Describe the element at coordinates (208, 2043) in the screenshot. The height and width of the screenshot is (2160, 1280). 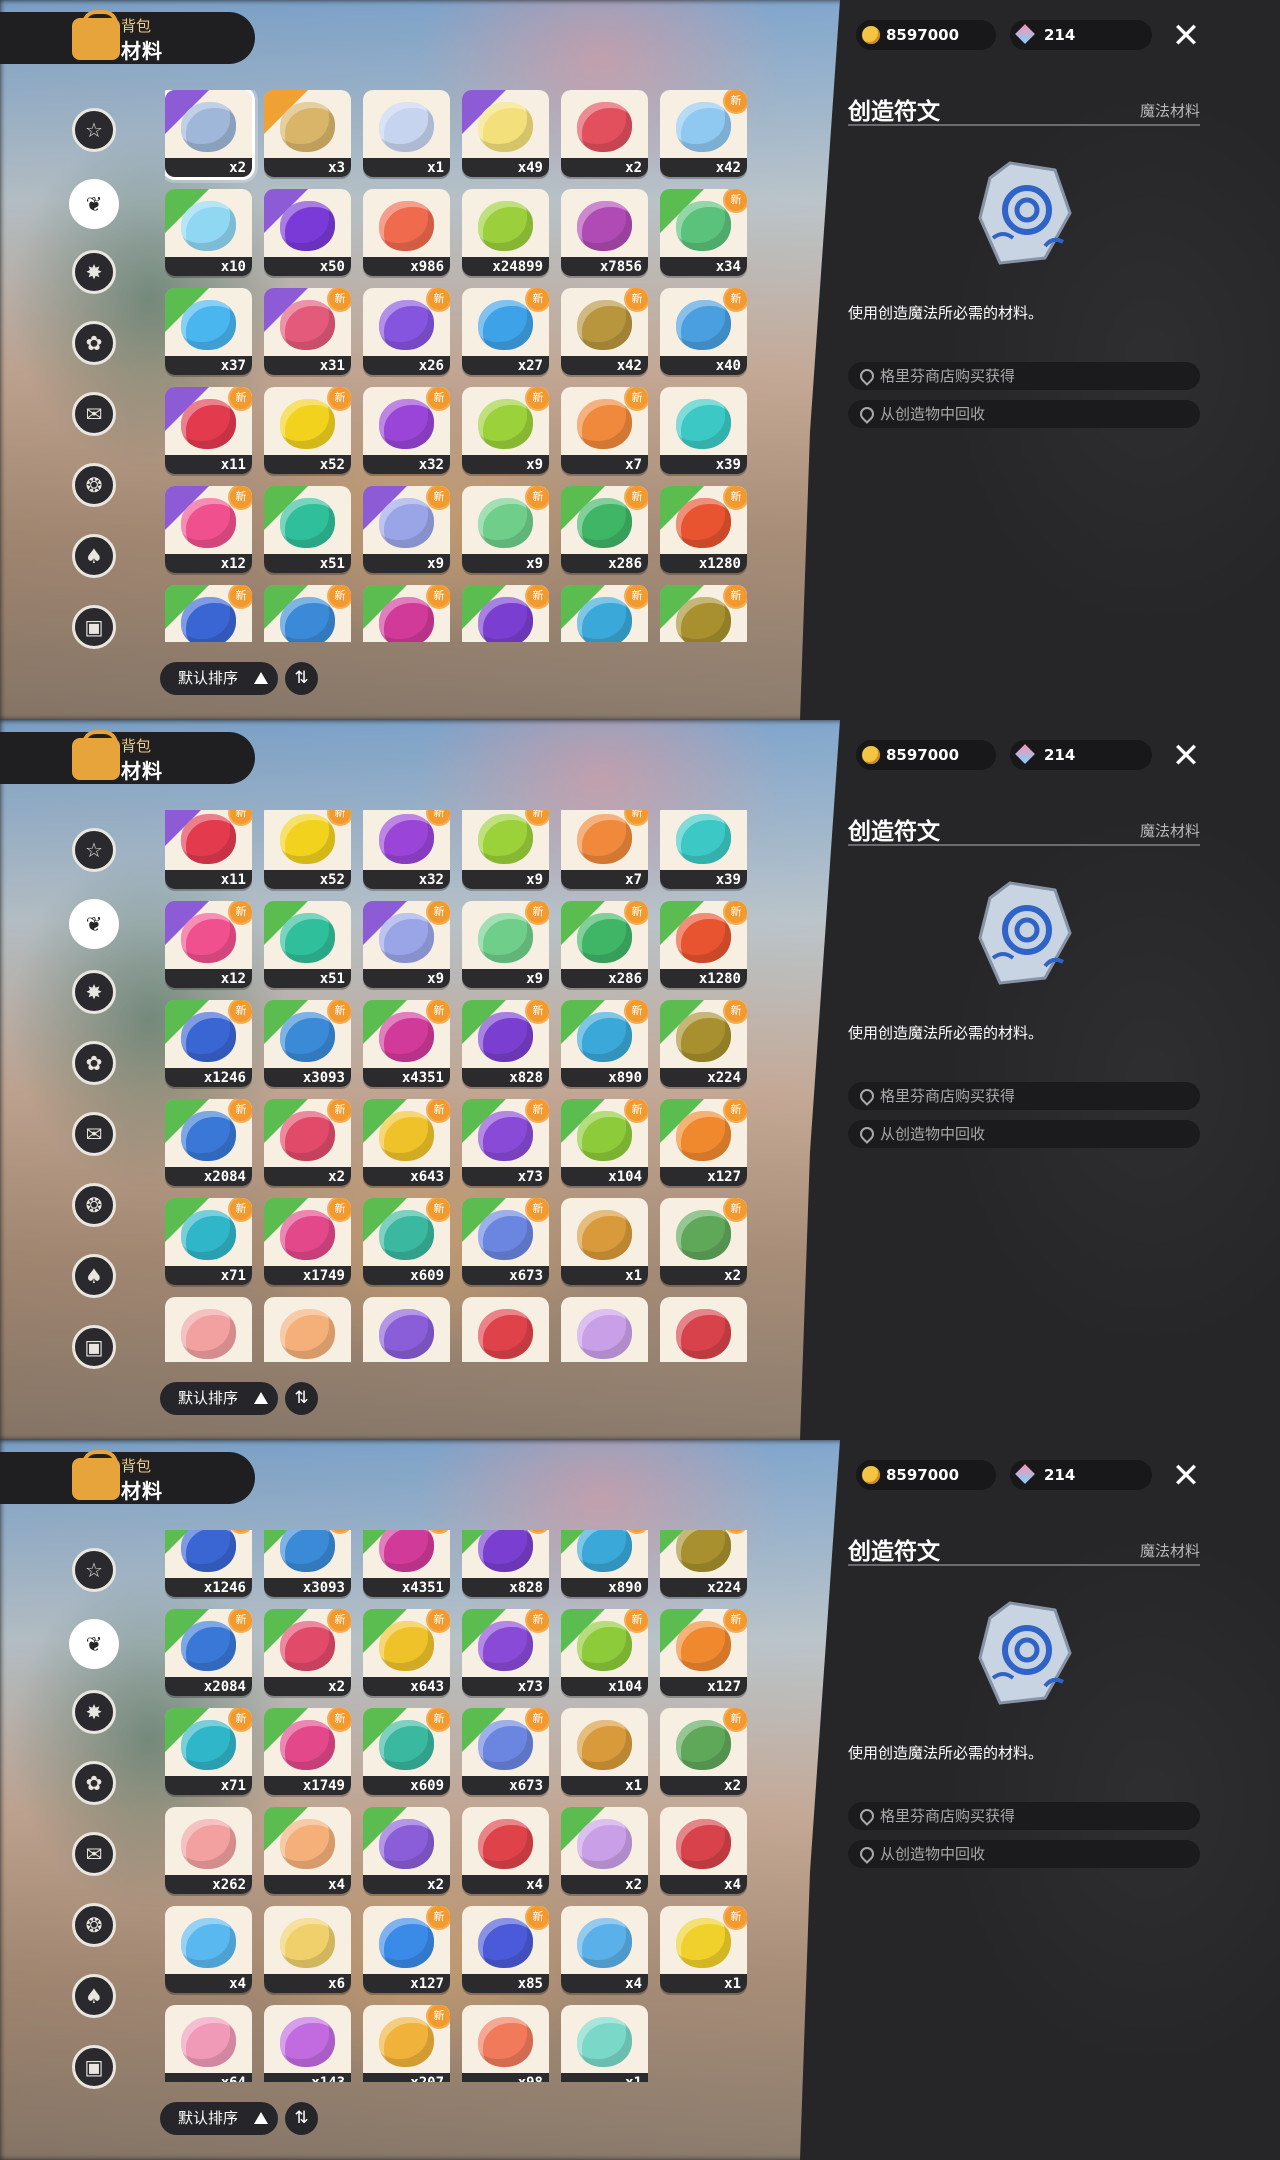
I see `item-slot: x64` at that location.